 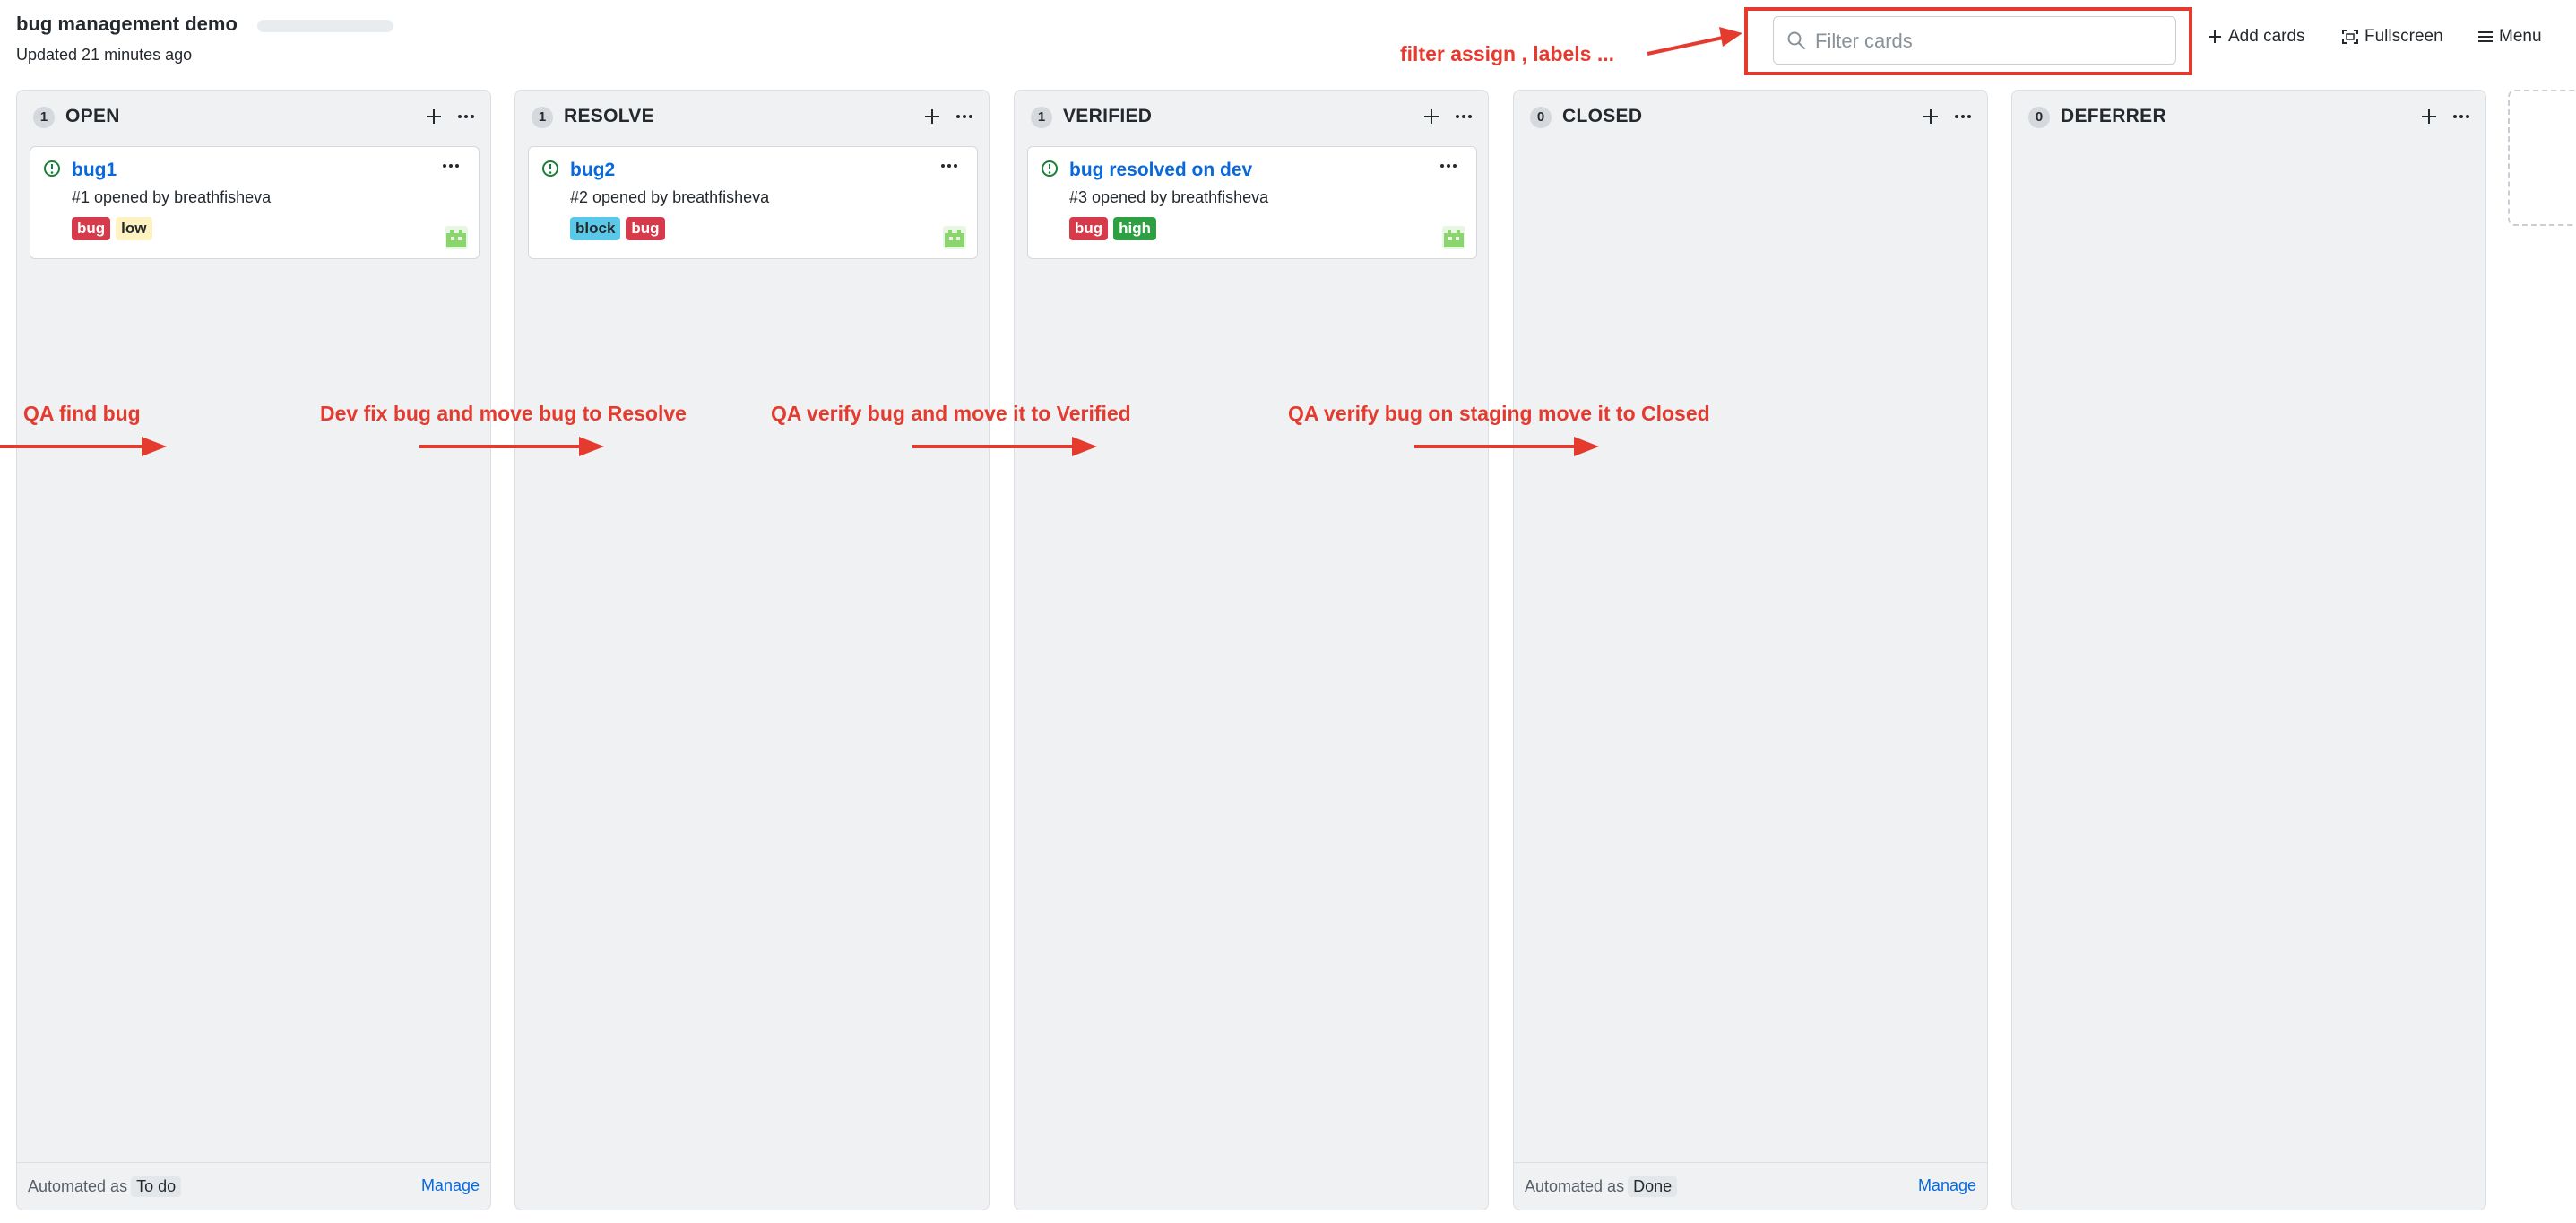 I want to click on issue-card: bug1 #1 opened by breathfisheva bug low, so click(x=255, y=203).